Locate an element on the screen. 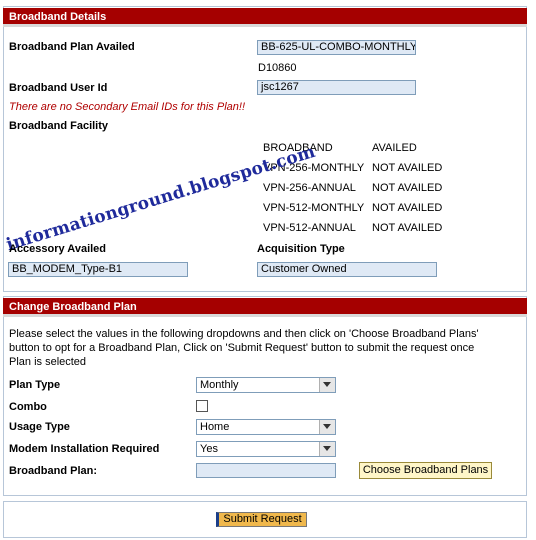  submit-request-button: Submit Request is located at coordinates (261, 519).